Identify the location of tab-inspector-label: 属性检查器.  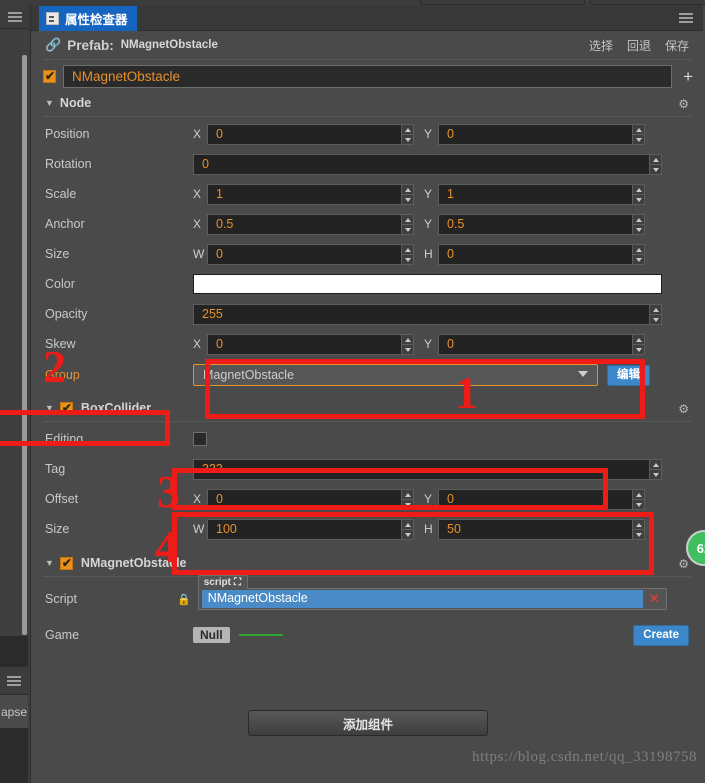
(96, 20).